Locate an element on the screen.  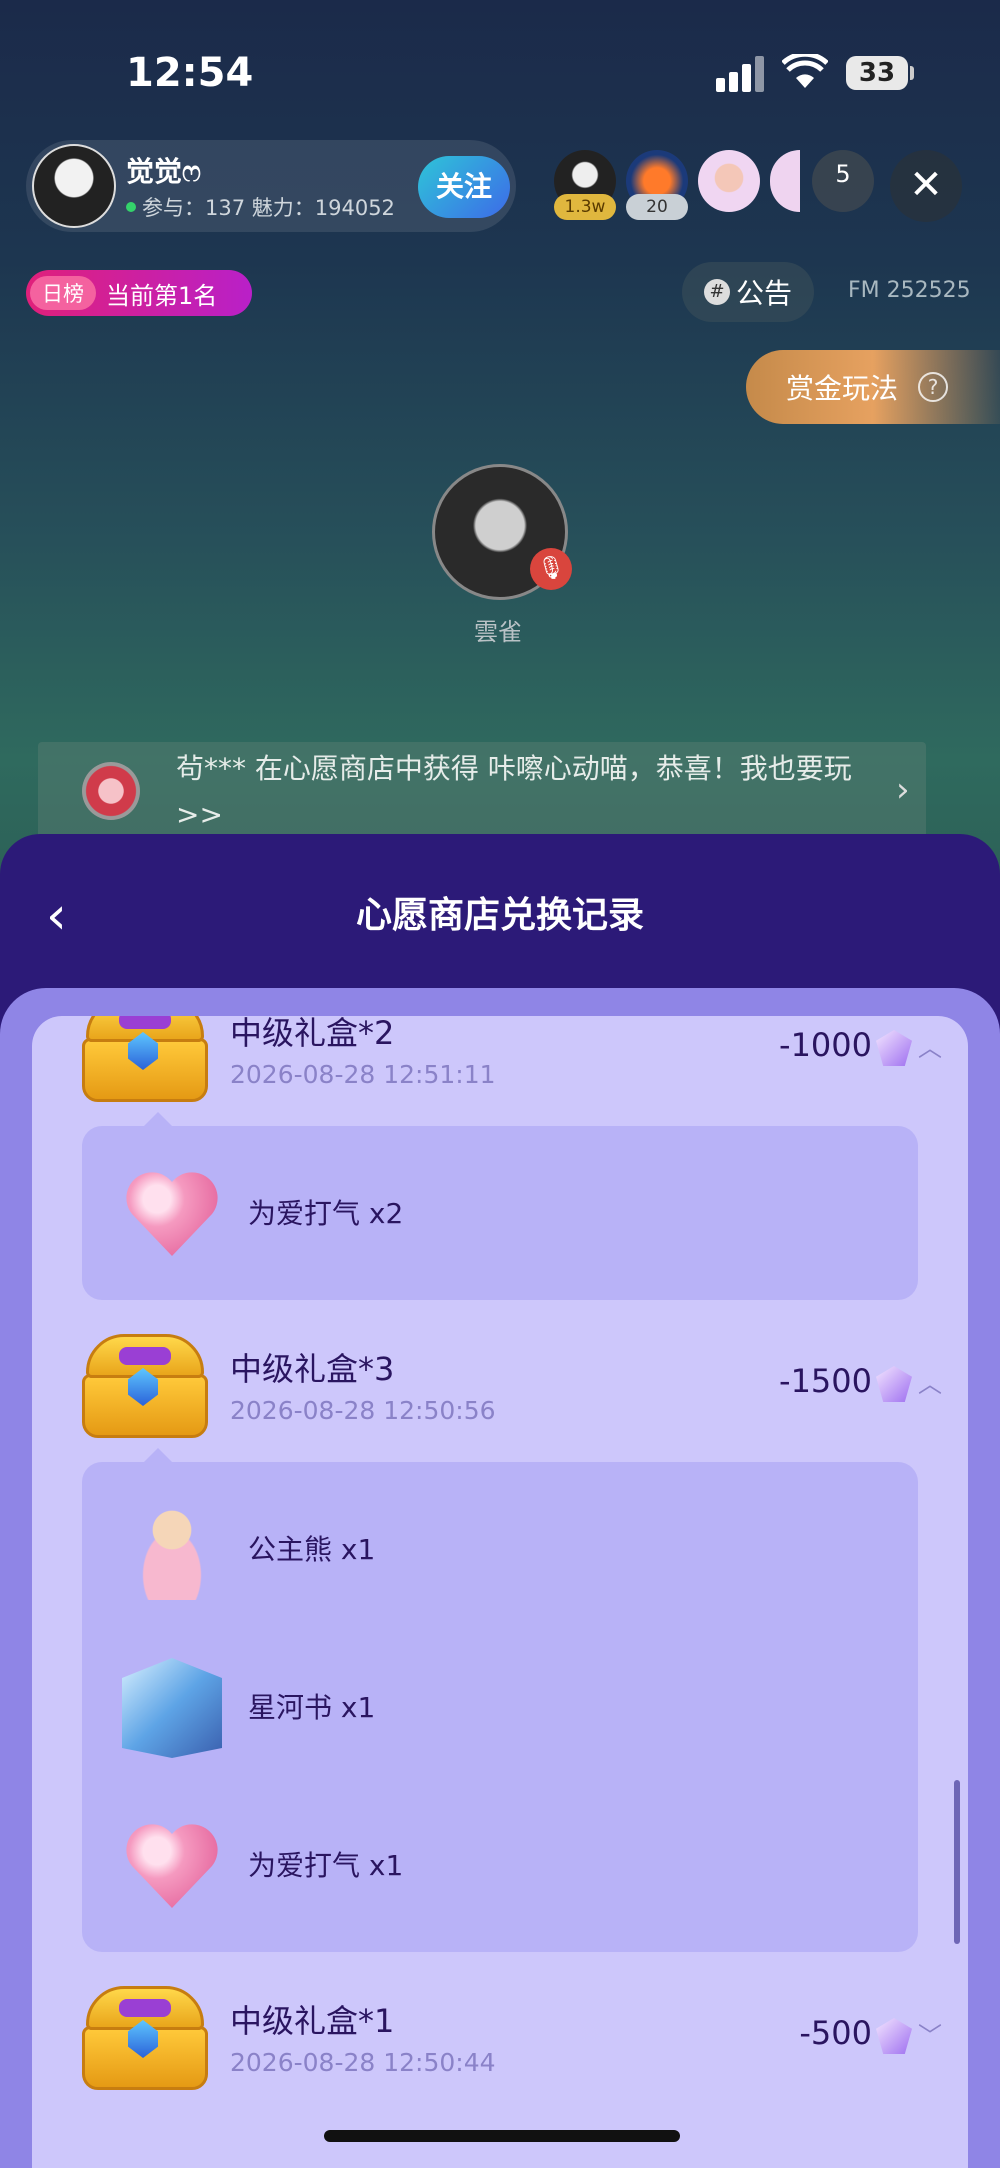
rank-text: 当前第1名 is located at coordinates (162, 295).